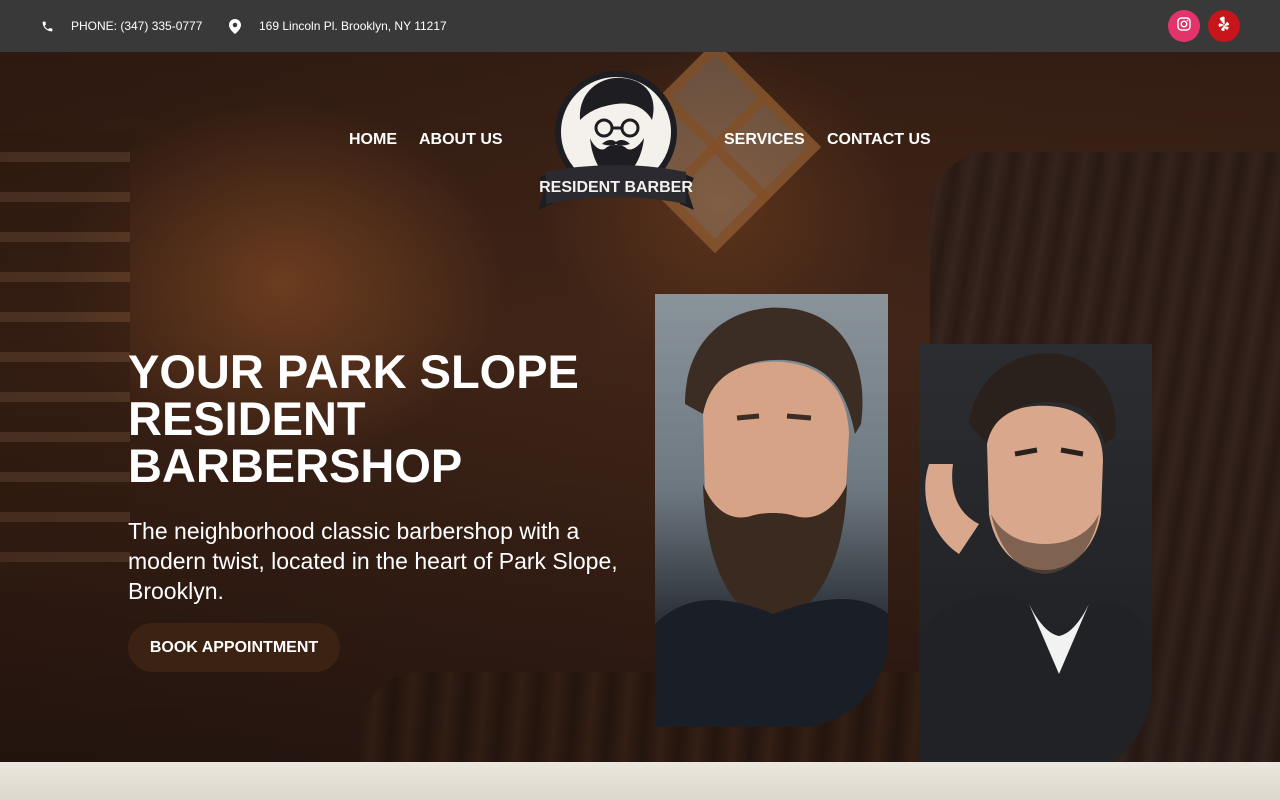 This screenshot has width=1280, height=800. What do you see at coordinates (616, 187) in the screenshot?
I see `logo-text: RESIDENT BARBER` at bounding box center [616, 187].